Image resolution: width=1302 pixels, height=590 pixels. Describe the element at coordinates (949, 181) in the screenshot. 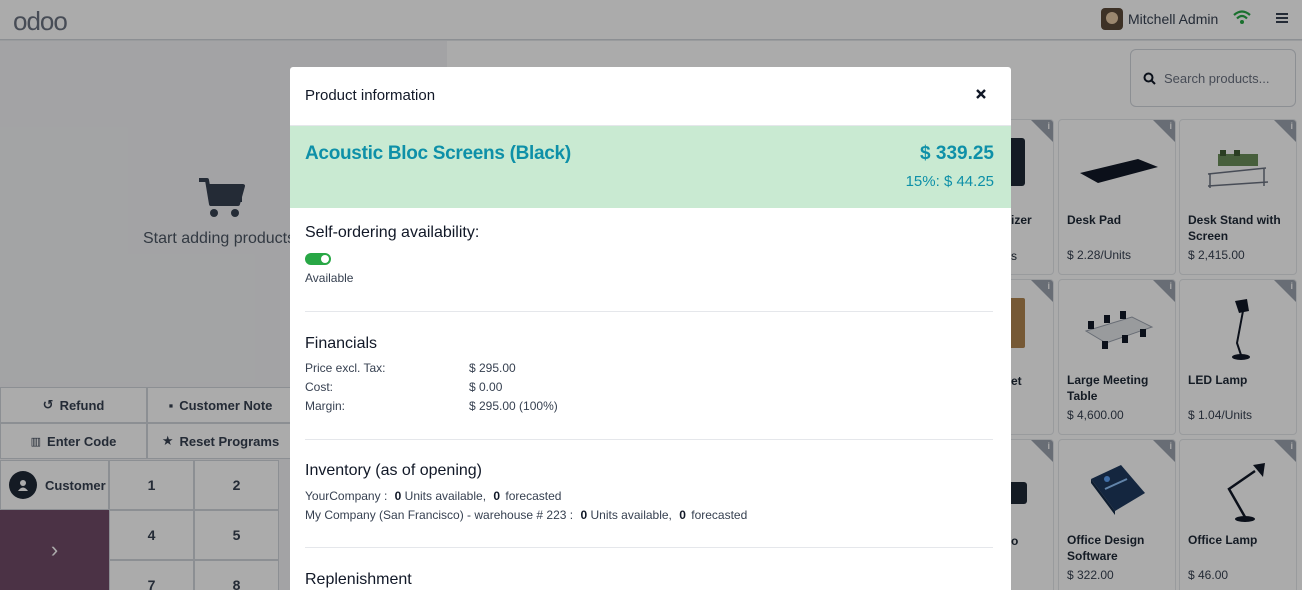

I see `tax-line: 15%: $ 44.25` at that location.